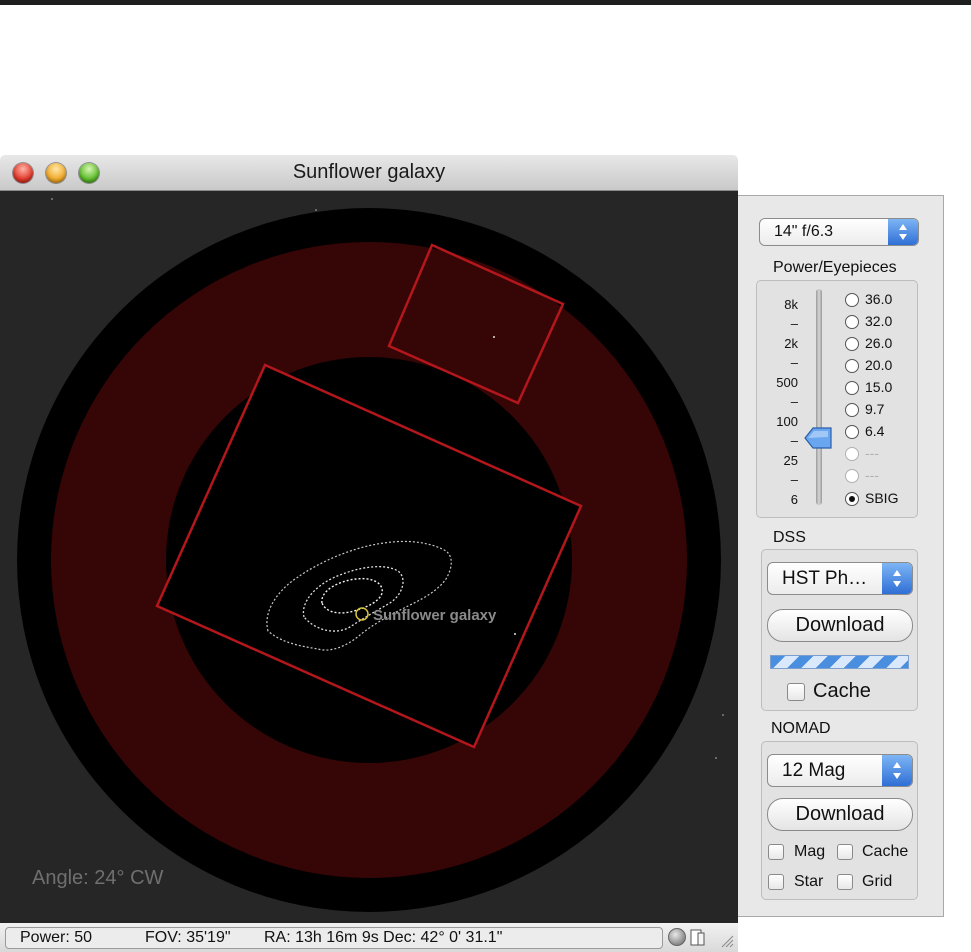  What do you see at coordinates (791, 343) in the screenshot?
I see `power-scale-label: 2k` at bounding box center [791, 343].